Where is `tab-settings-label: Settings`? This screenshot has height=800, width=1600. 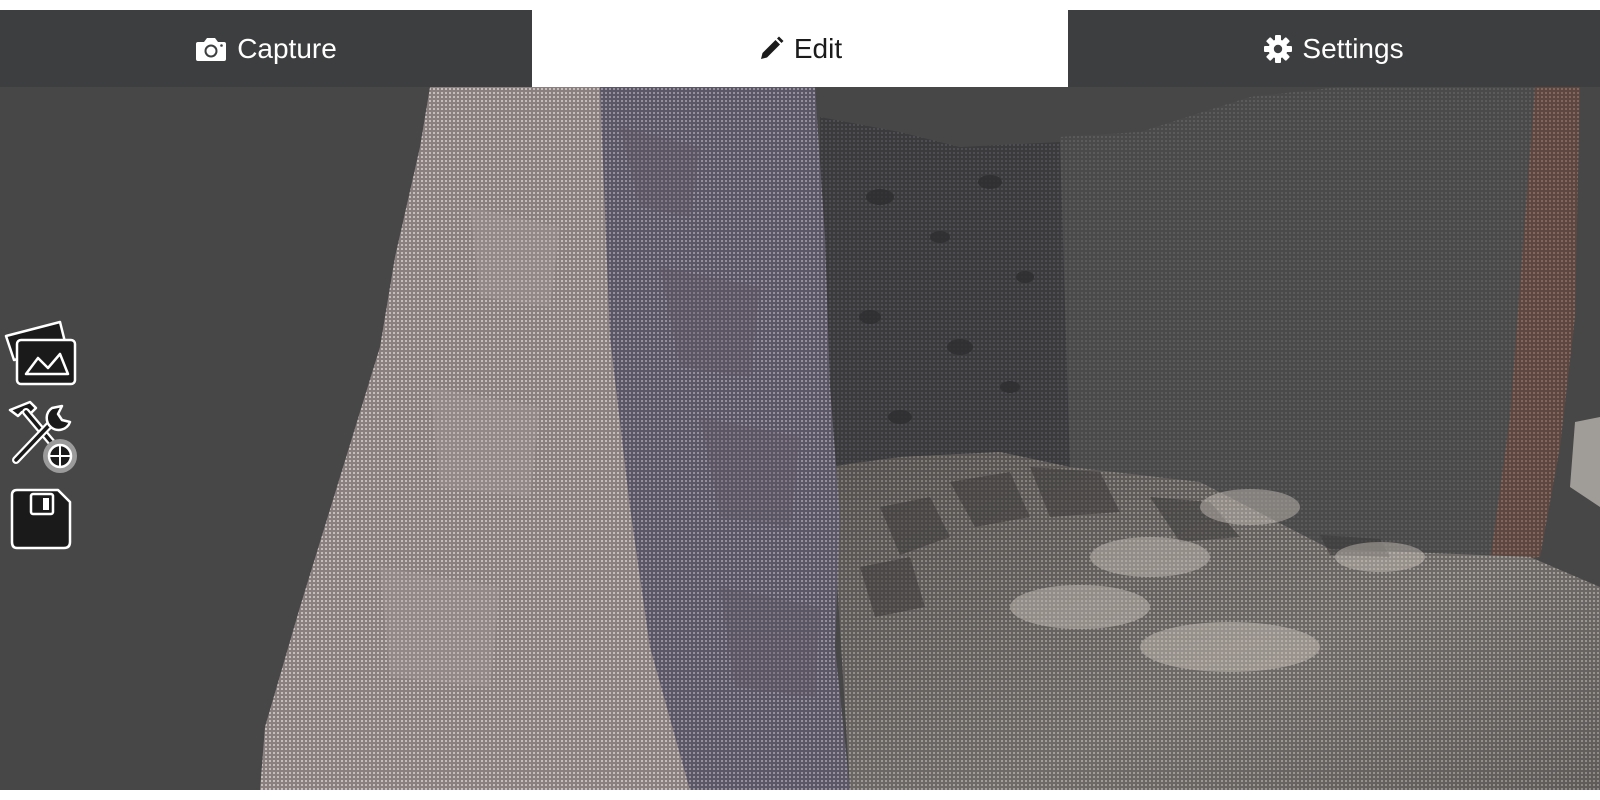 tab-settings-label: Settings is located at coordinates (1353, 48).